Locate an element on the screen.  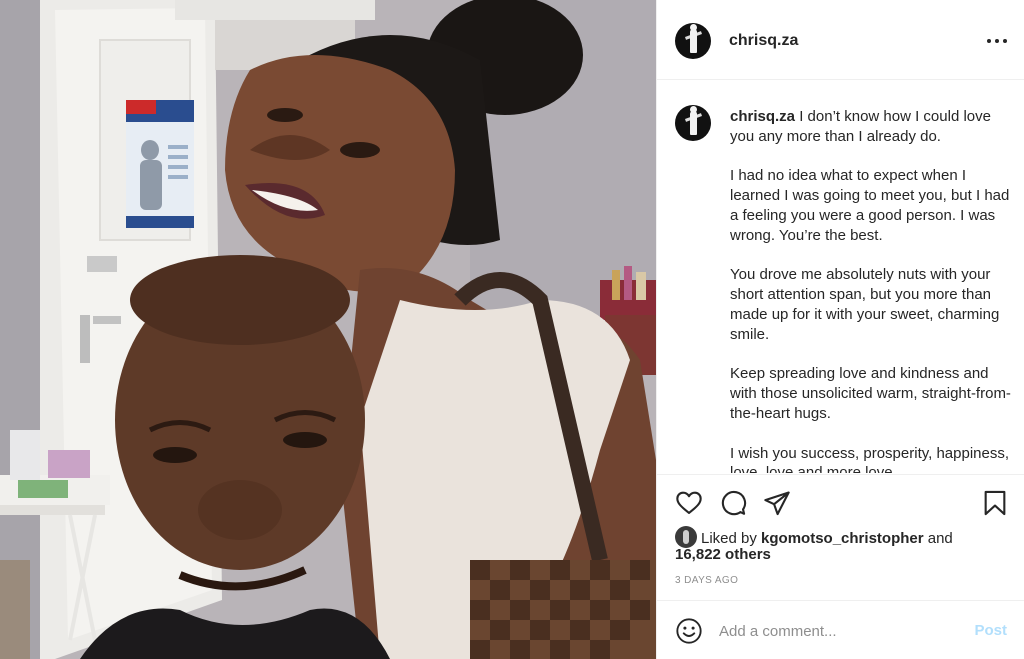
share-icon is located at coordinates (778, 504).